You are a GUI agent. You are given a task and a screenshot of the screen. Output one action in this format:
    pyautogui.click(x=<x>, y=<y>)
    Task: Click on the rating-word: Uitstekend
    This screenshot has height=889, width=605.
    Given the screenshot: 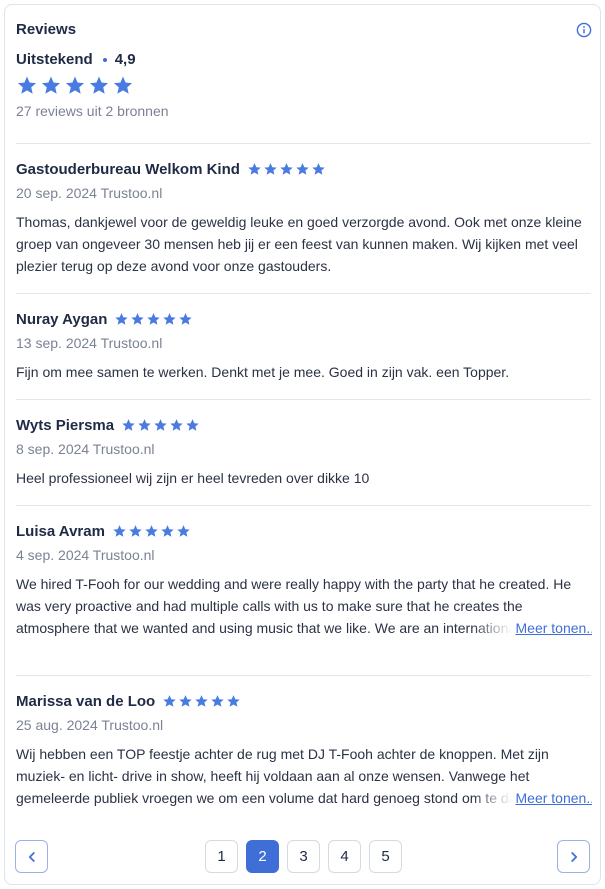 What is the action you would take?
    pyautogui.click(x=54, y=59)
    